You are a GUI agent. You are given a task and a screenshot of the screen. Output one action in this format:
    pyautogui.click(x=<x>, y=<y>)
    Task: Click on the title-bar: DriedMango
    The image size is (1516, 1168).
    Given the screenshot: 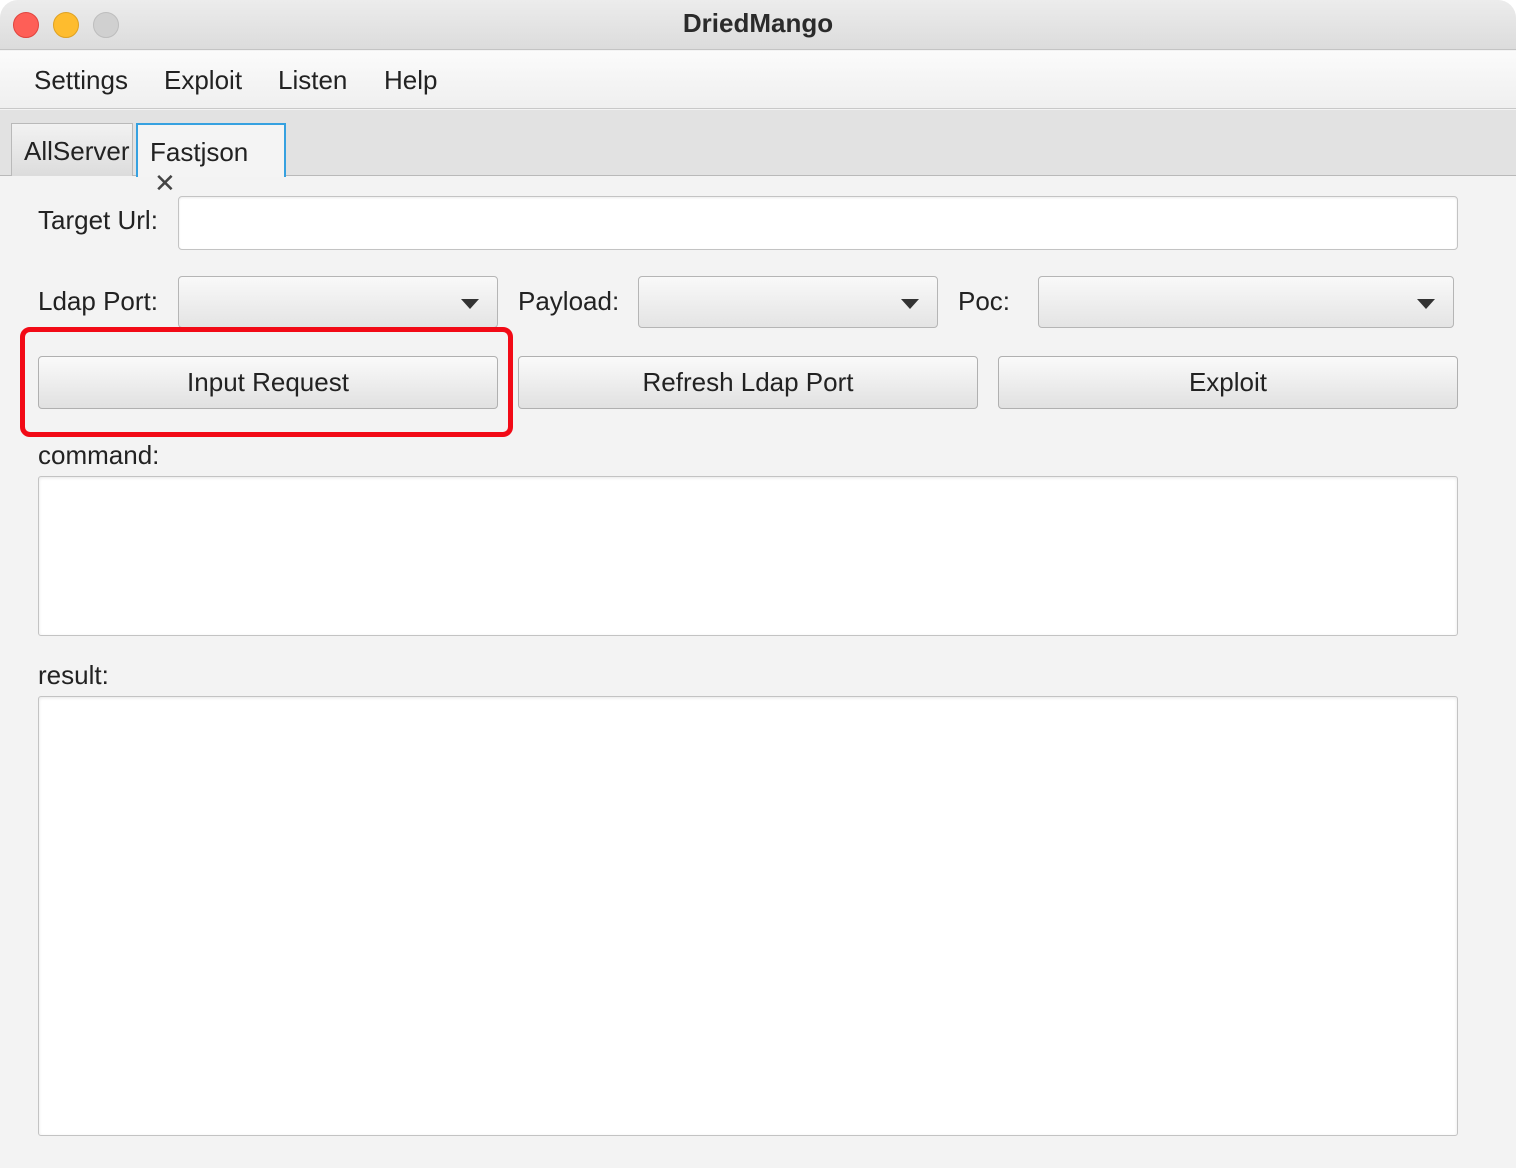 What is the action you would take?
    pyautogui.click(x=758, y=25)
    